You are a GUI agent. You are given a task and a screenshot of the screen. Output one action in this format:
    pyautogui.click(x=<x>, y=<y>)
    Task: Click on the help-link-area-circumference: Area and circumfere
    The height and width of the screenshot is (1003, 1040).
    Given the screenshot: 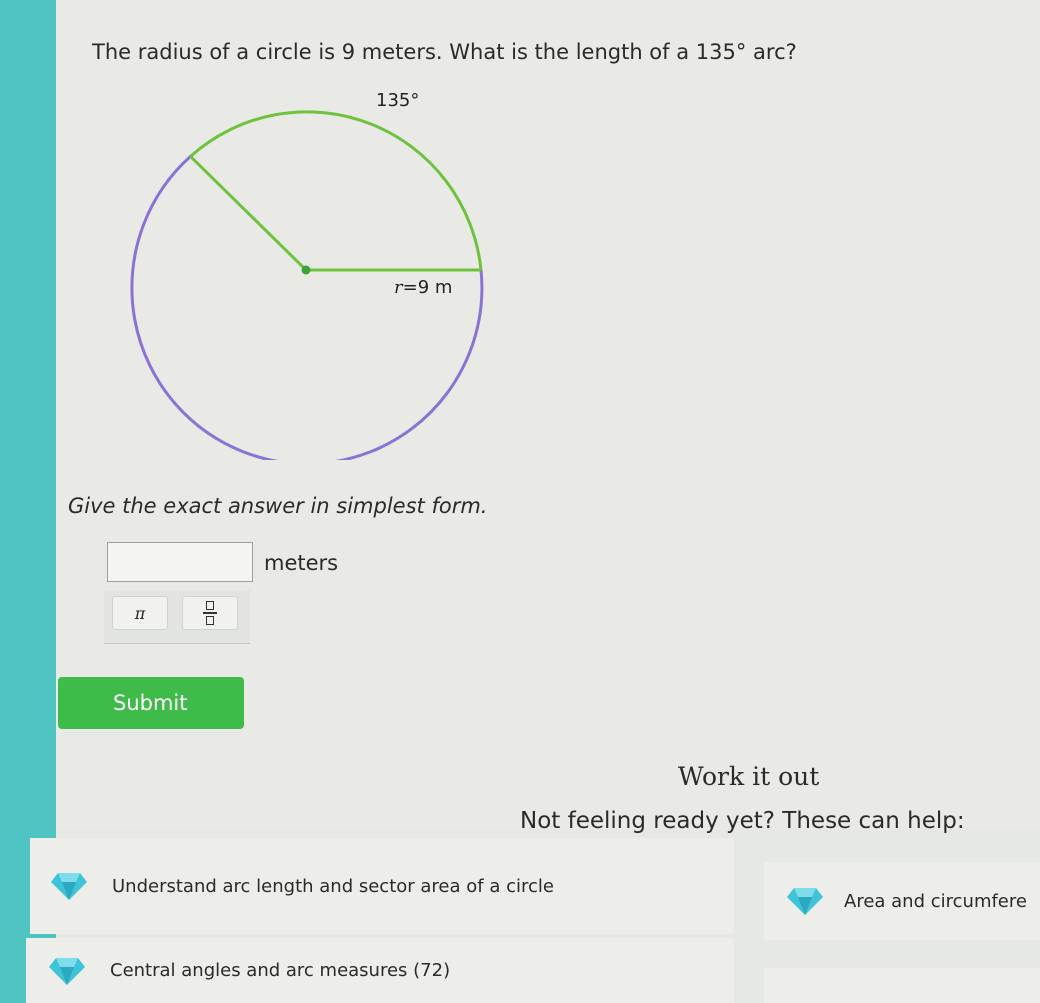 What is the action you would take?
    pyautogui.click(x=902, y=901)
    